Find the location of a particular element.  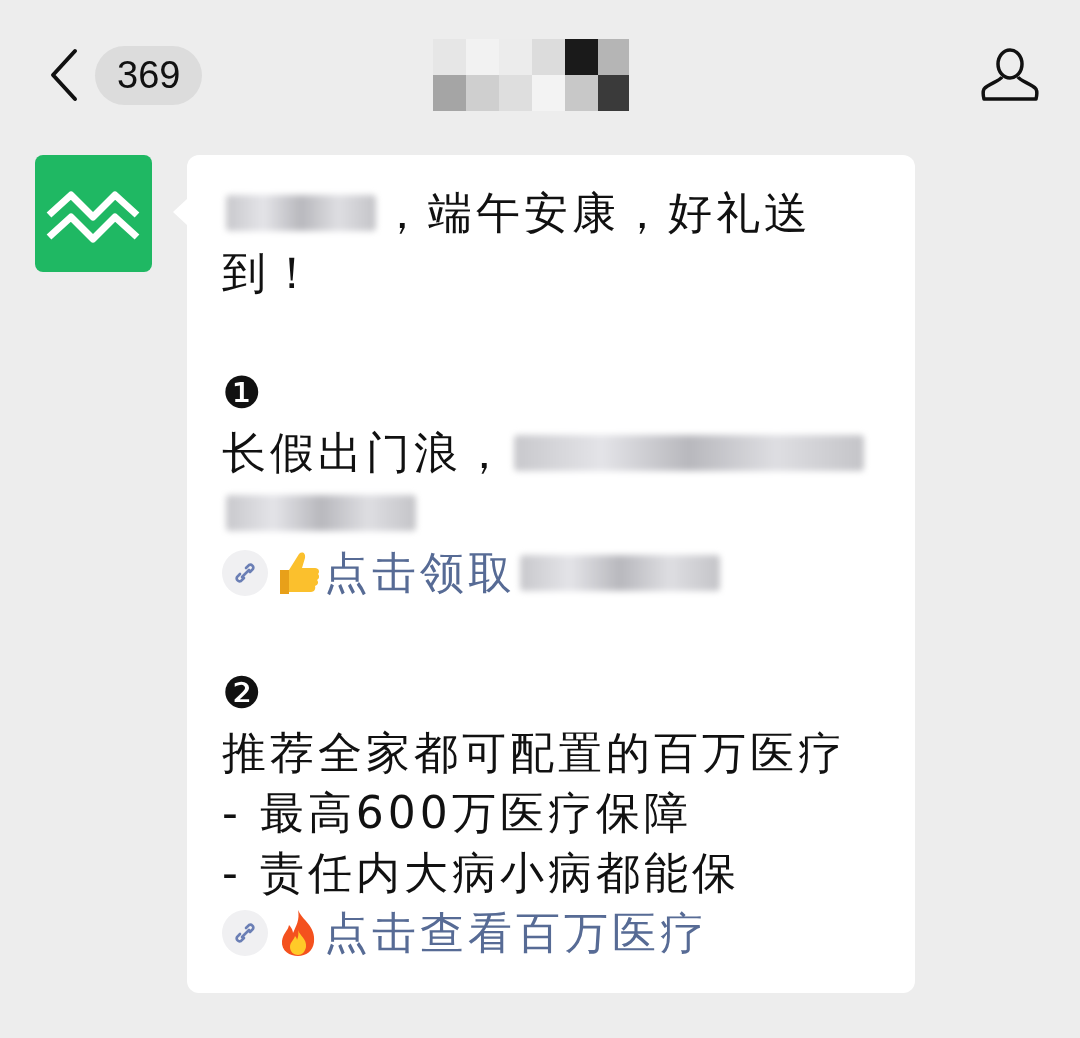

avatar is located at coordinates (93, 213).